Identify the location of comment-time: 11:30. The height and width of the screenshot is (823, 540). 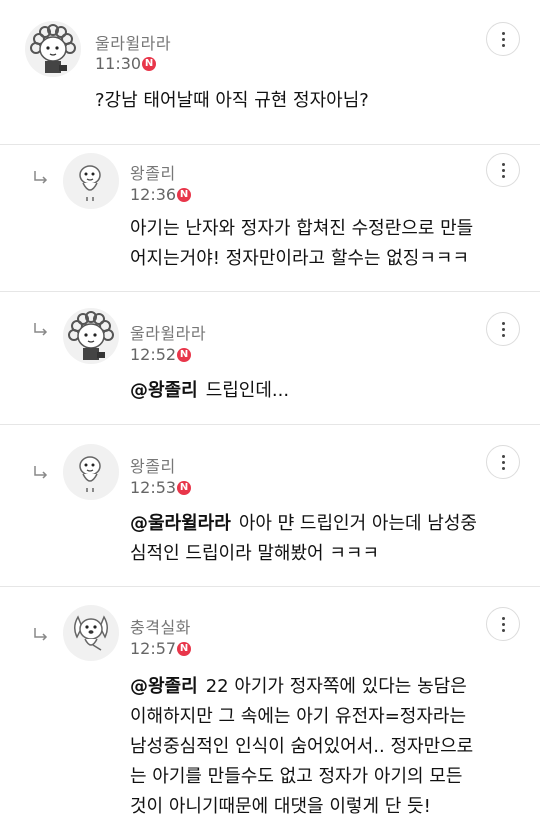
(118, 63).